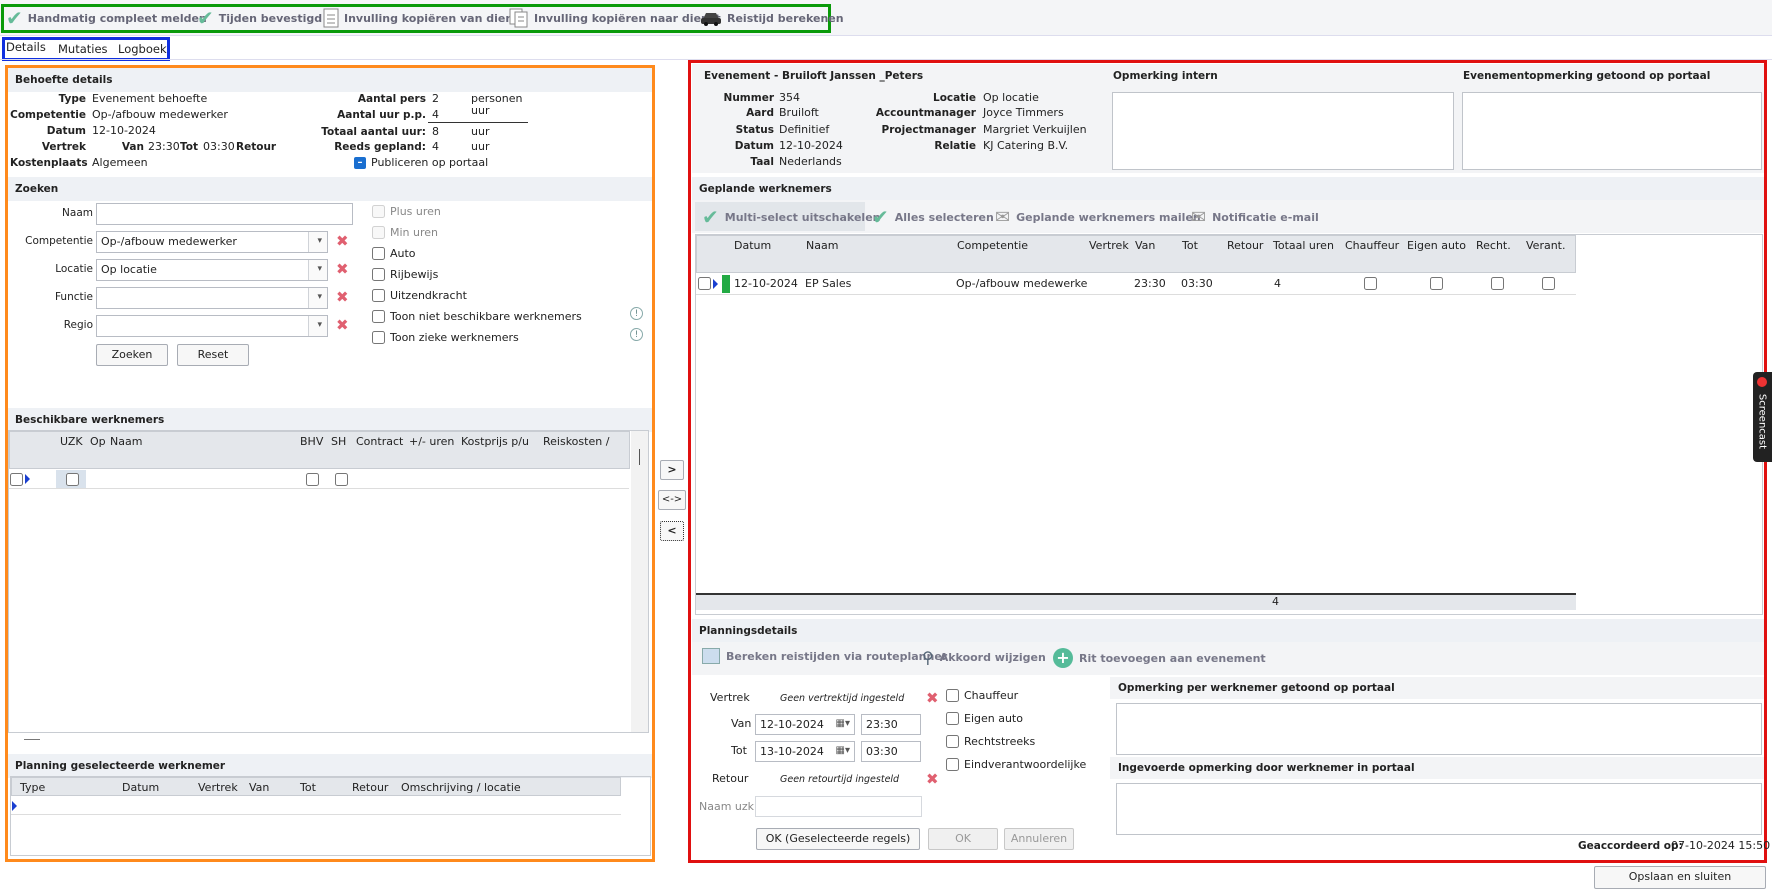 This screenshot has width=1772, height=893. Describe the element at coordinates (1039, 839) in the screenshot. I see `annuleren-button: Annuleren` at that location.